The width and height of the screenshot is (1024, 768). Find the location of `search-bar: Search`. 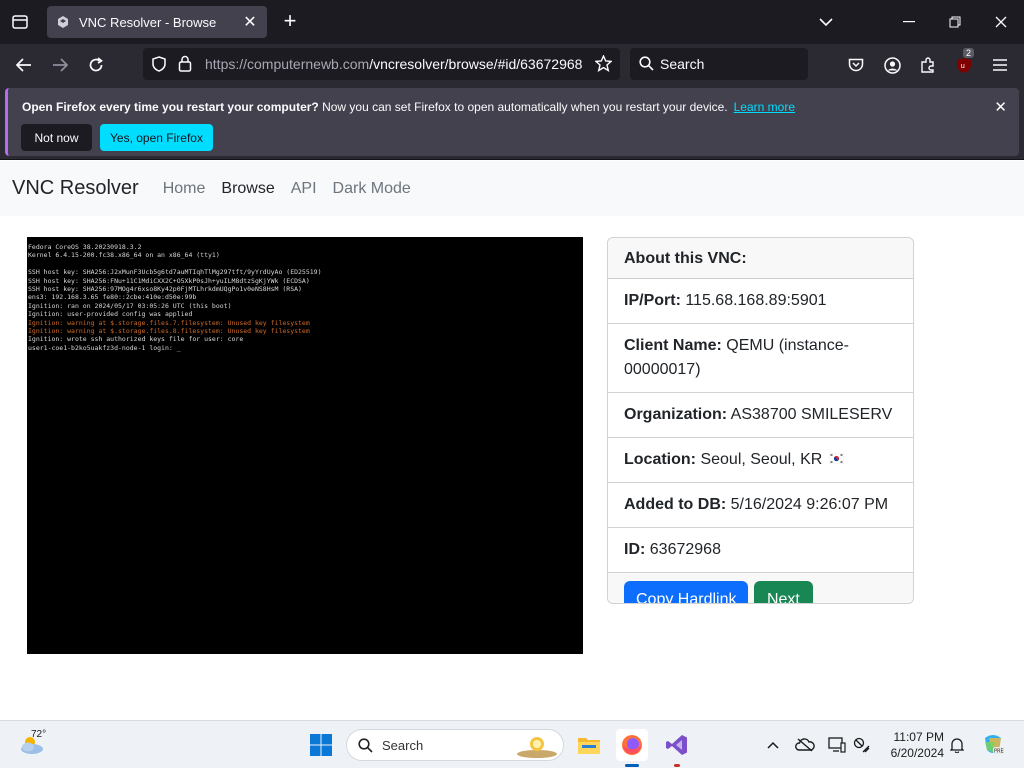

search-bar: Search is located at coordinates (719, 64).